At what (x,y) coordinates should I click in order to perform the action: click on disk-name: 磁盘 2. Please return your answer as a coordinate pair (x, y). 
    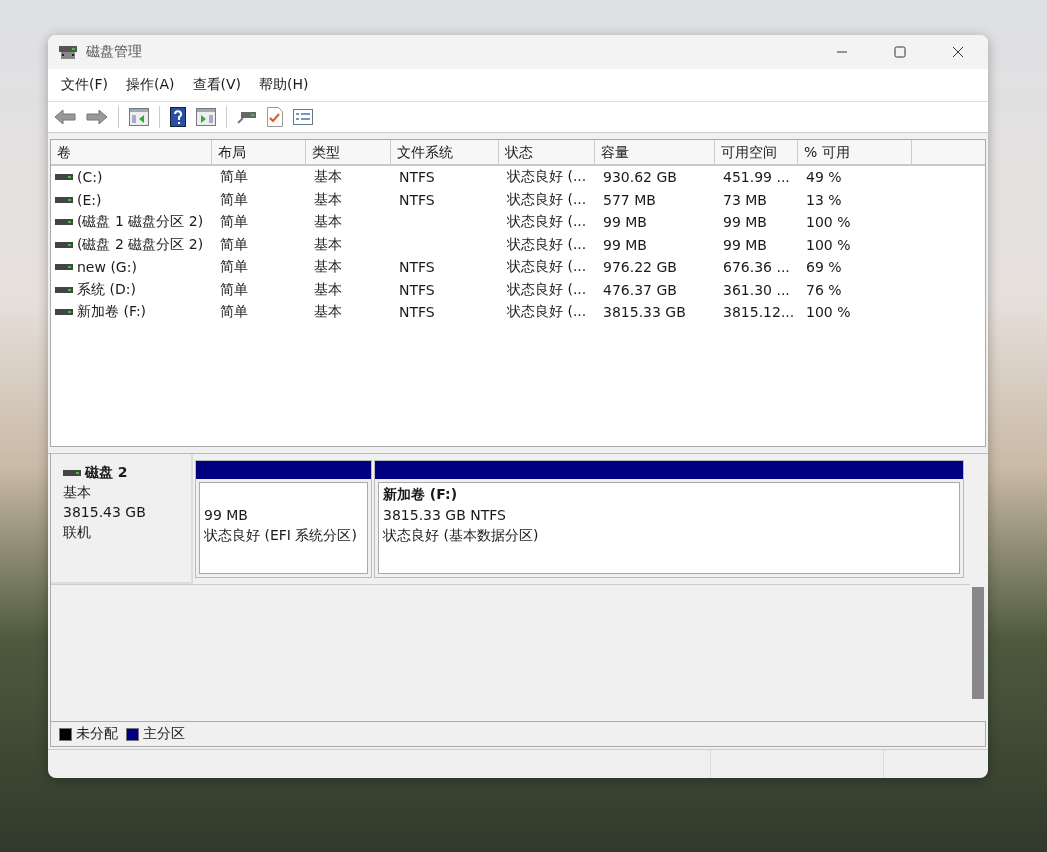
    Looking at the image, I should click on (106, 473).